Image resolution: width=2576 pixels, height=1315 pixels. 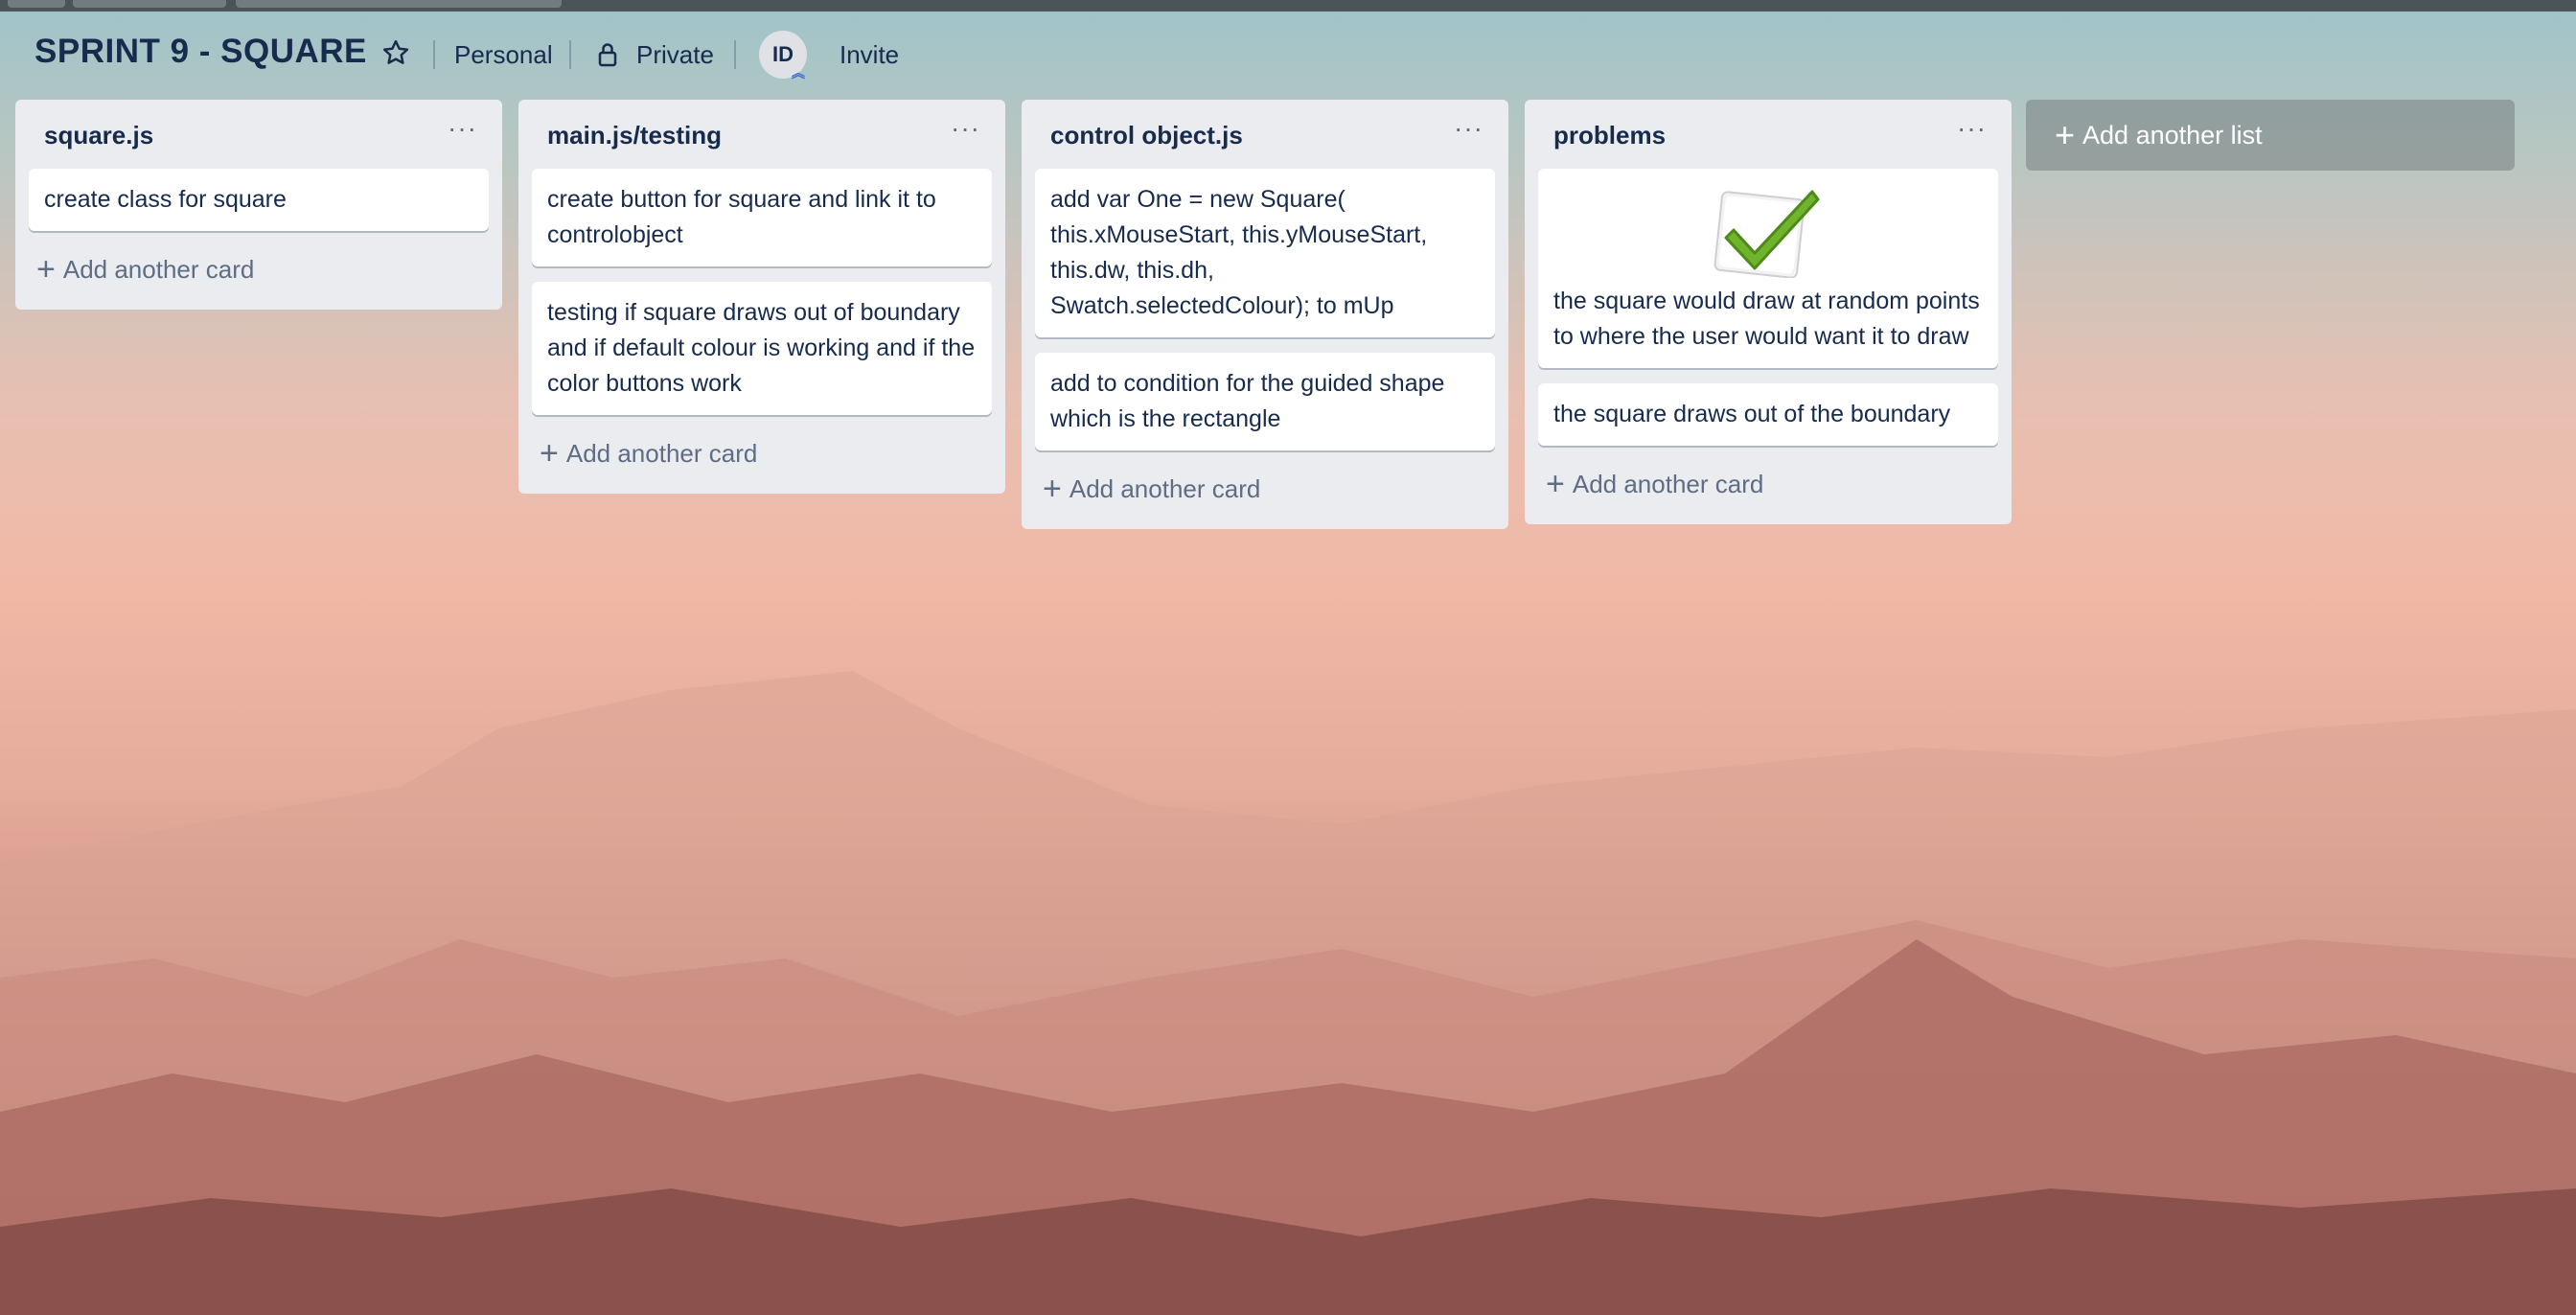 What do you see at coordinates (869, 55) in the screenshot?
I see `invite-button: Invite` at bounding box center [869, 55].